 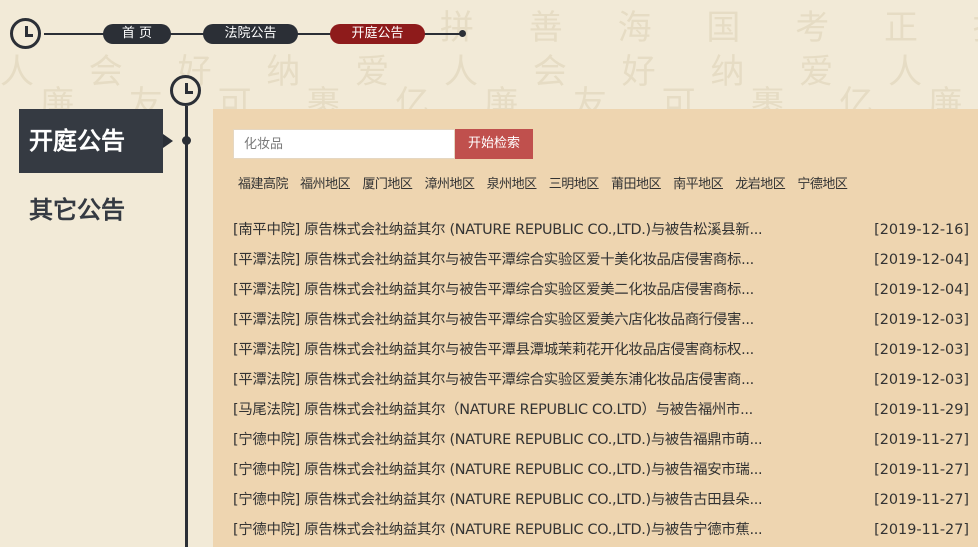 What do you see at coordinates (449, 184) in the screenshot?
I see `region-link: 漳州地区` at bounding box center [449, 184].